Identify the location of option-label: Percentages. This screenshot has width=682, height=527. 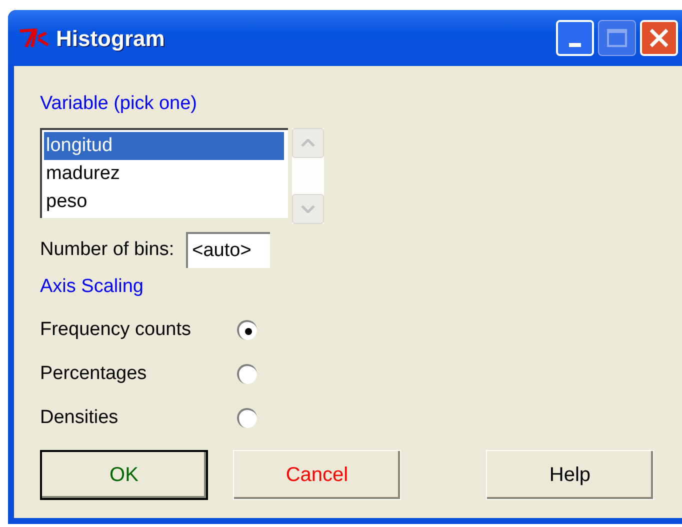
(94, 374).